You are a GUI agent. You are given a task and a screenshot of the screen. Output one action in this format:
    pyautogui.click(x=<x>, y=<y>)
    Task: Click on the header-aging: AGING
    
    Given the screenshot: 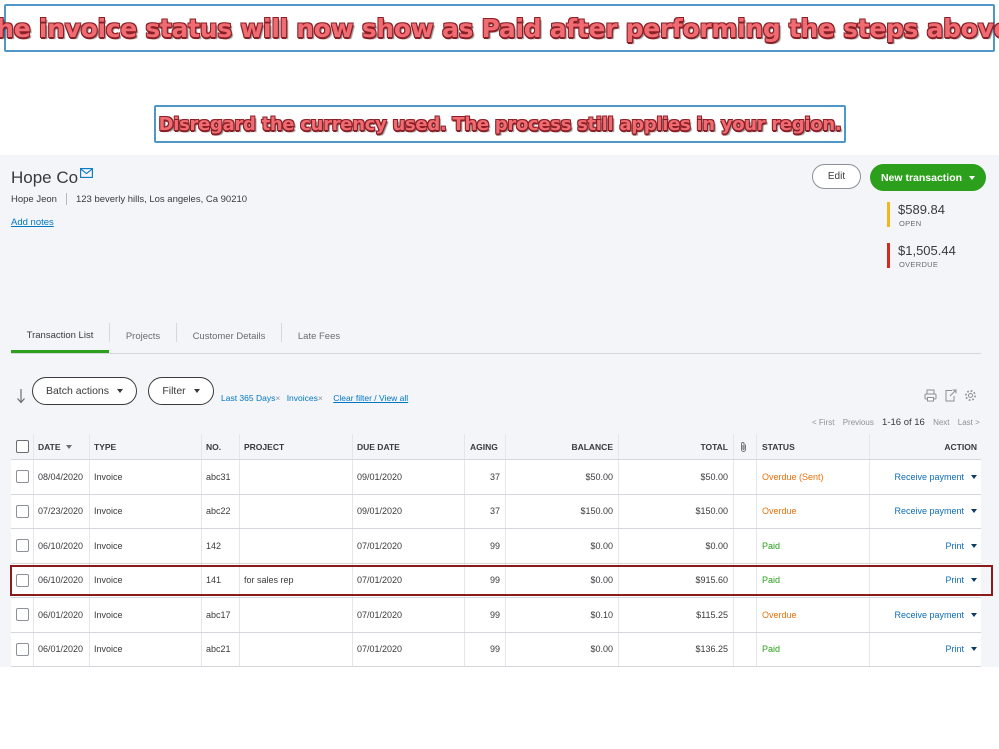 What is the action you would take?
    pyautogui.click(x=484, y=446)
    